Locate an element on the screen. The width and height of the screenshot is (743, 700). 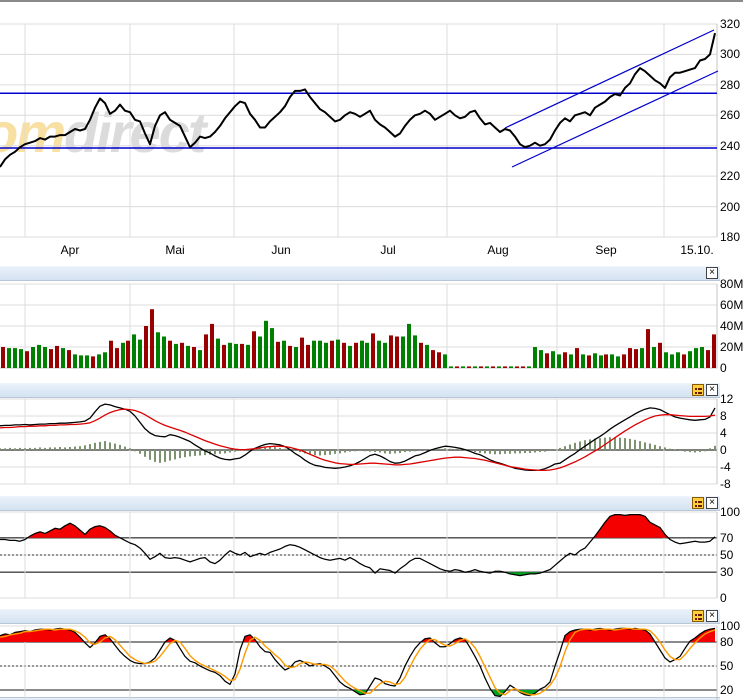
y-axis-label: 240 is located at coordinates (730, 145).